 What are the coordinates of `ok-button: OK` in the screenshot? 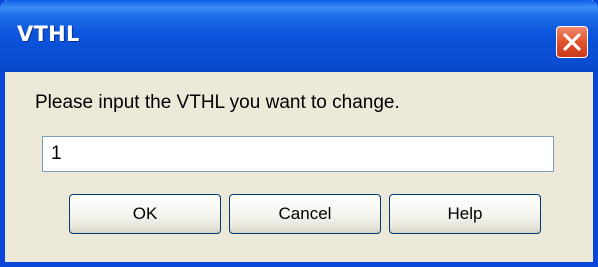 It's located at (145, 214).